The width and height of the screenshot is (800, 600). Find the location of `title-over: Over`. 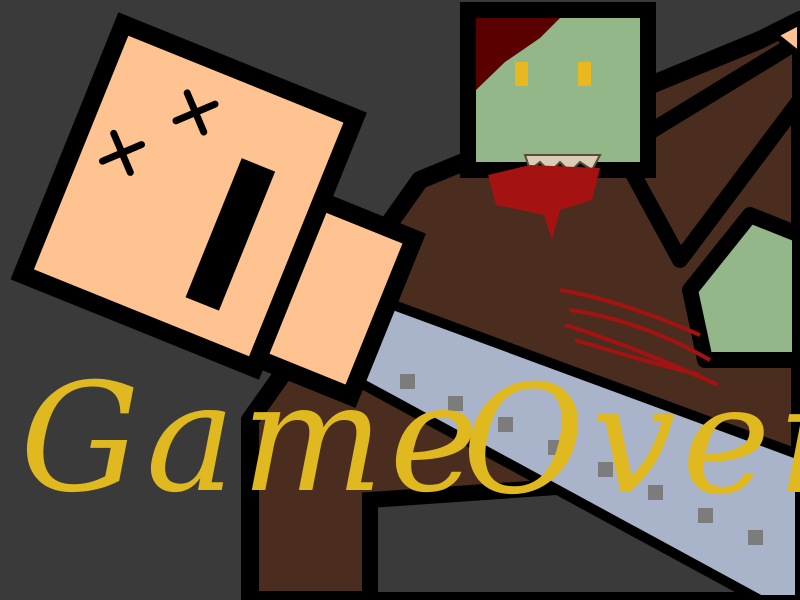

title-over: Over is located at coordinates (631, 441).